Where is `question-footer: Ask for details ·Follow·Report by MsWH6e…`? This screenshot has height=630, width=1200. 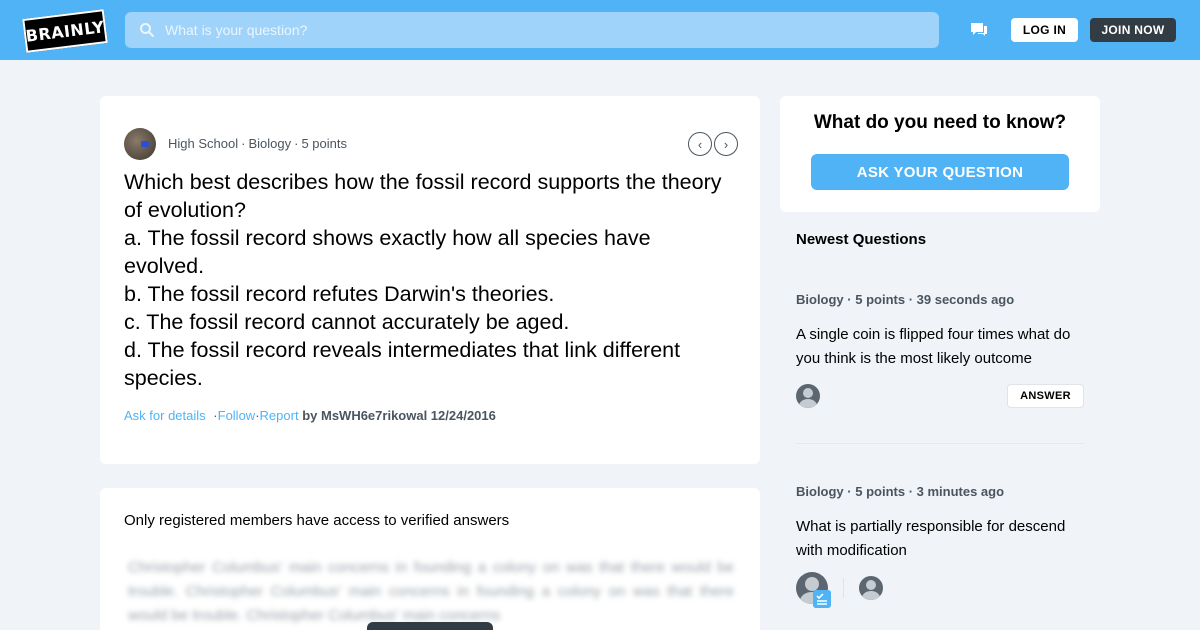 question-footer: Ask for details ·Follow·Report by MsWH6e… is located at coordinates (310, 415).